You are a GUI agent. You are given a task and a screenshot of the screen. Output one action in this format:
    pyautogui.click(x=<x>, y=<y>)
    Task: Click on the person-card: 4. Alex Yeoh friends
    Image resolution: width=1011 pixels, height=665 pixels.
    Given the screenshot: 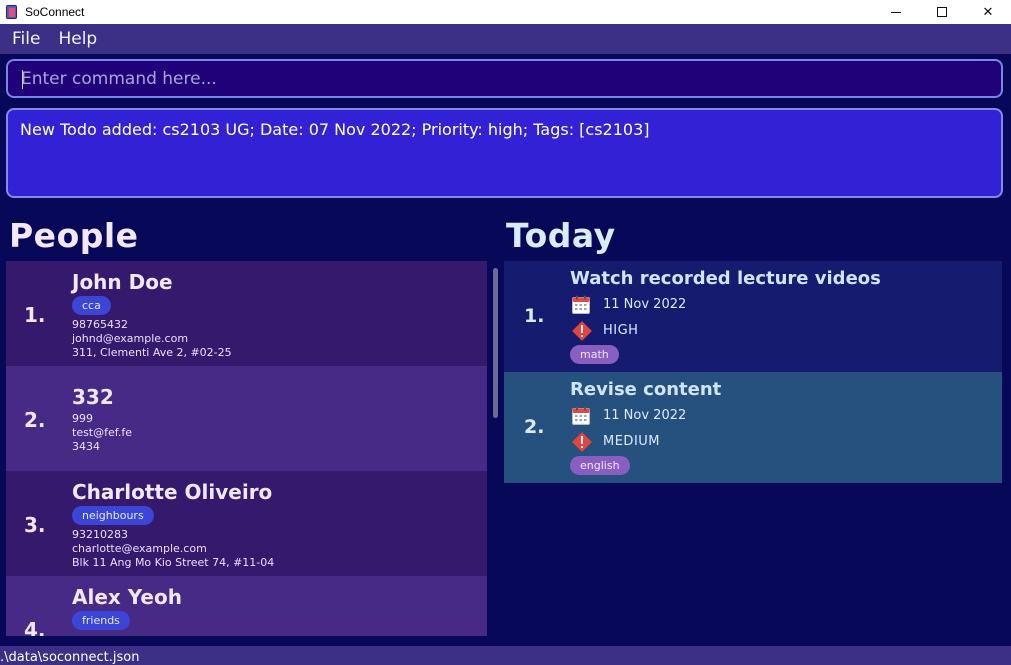 What is the action you would take?
    pyautogui.click(x=246, y=606)
    